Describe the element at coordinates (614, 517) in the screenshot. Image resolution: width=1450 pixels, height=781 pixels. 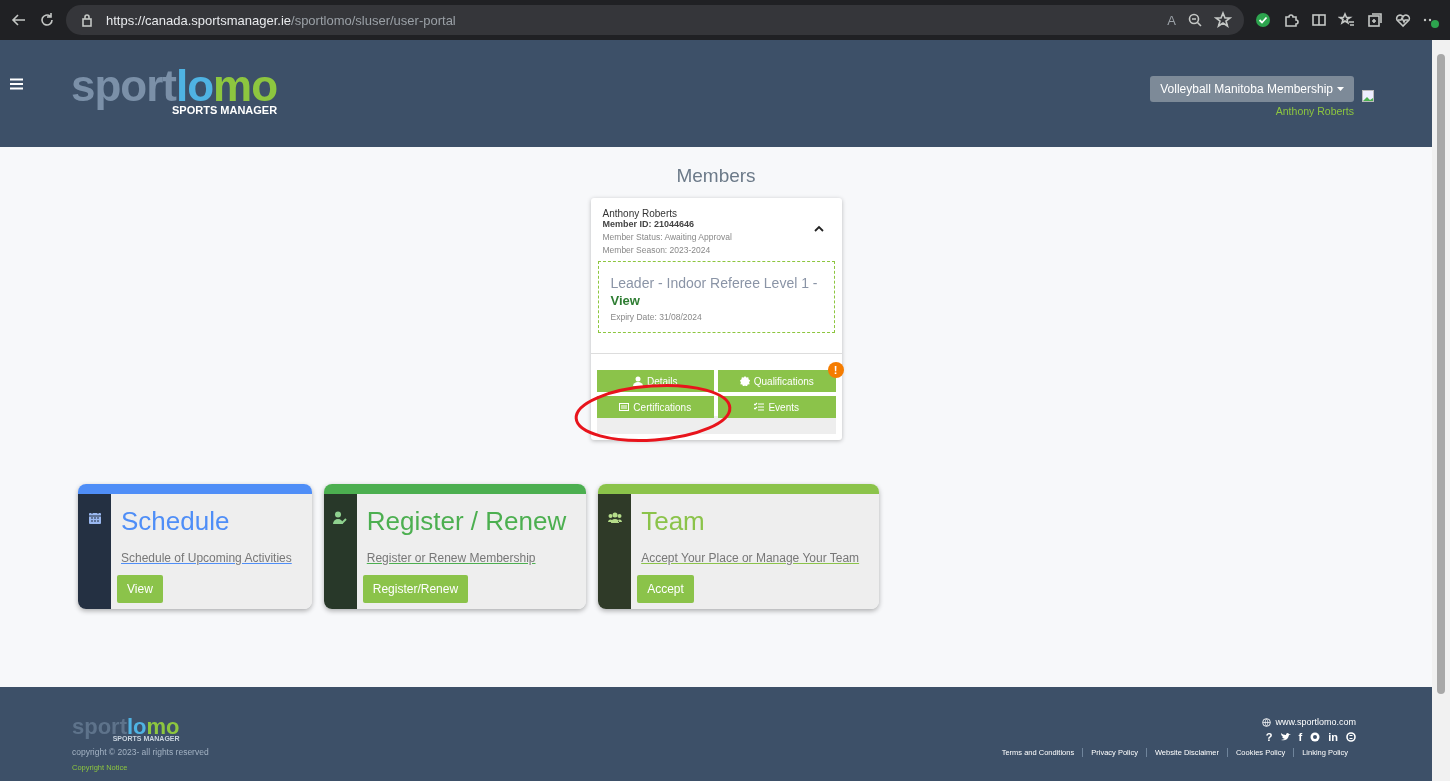
I see `group-icon` at that location.